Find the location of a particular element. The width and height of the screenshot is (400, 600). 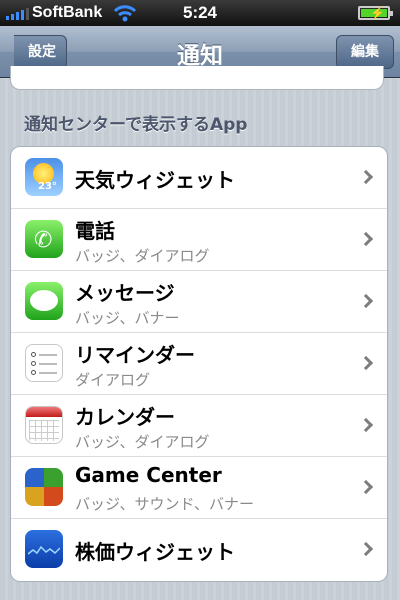

status-time: 5:24 is located at coordinates (200, 12).